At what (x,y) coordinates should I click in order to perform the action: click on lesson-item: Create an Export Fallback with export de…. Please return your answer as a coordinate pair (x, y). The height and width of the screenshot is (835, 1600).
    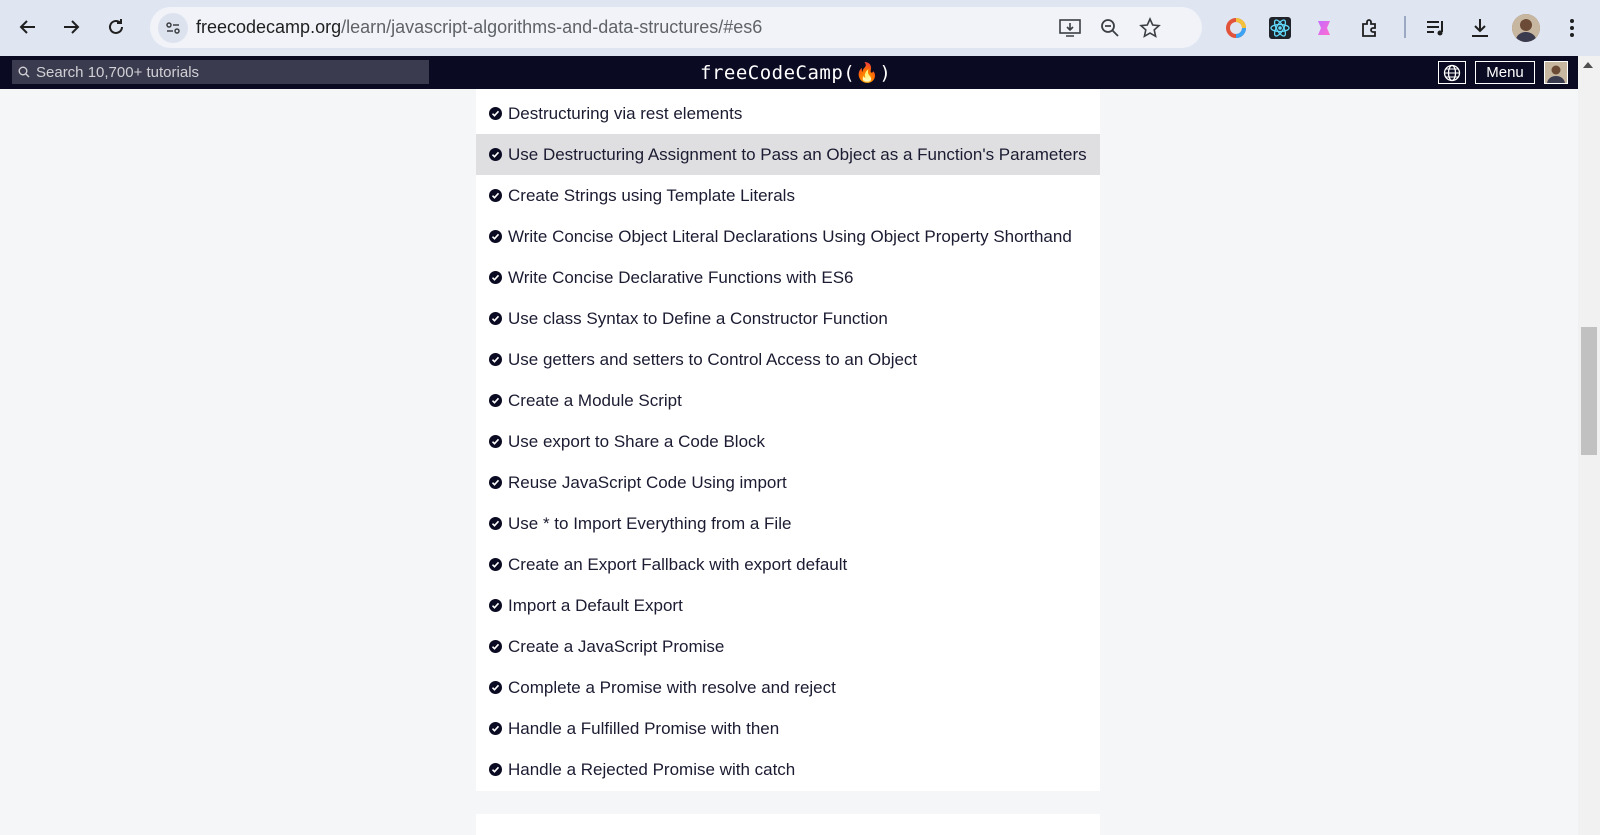
    Looking at the image, I should click on (788, 564).